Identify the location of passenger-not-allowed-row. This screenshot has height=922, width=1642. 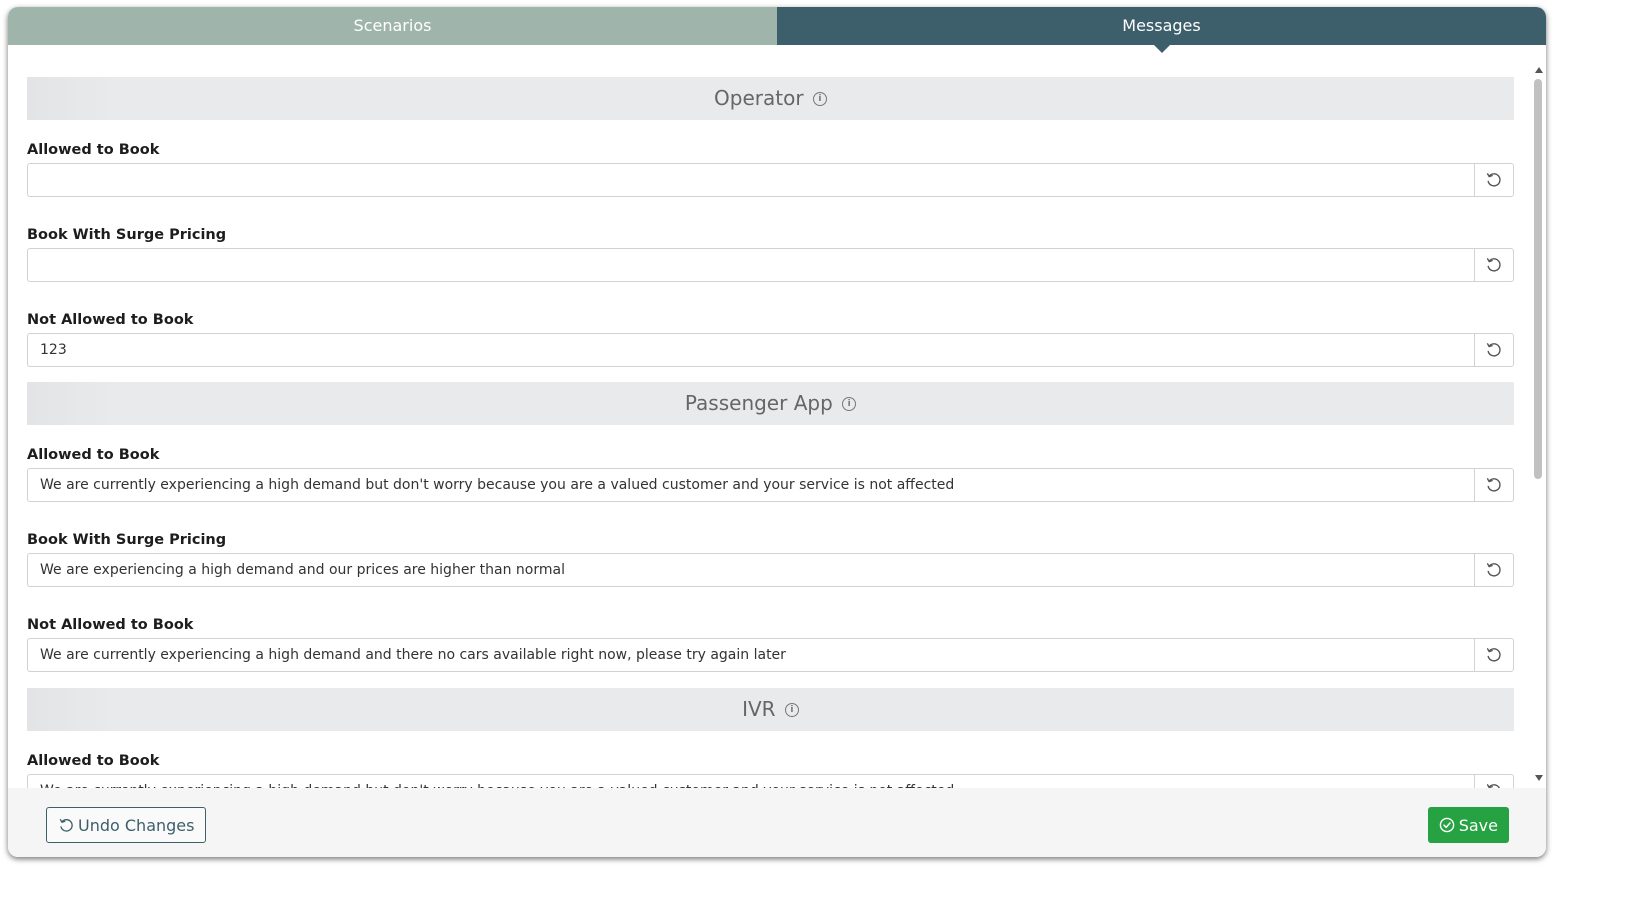
(770, 655).